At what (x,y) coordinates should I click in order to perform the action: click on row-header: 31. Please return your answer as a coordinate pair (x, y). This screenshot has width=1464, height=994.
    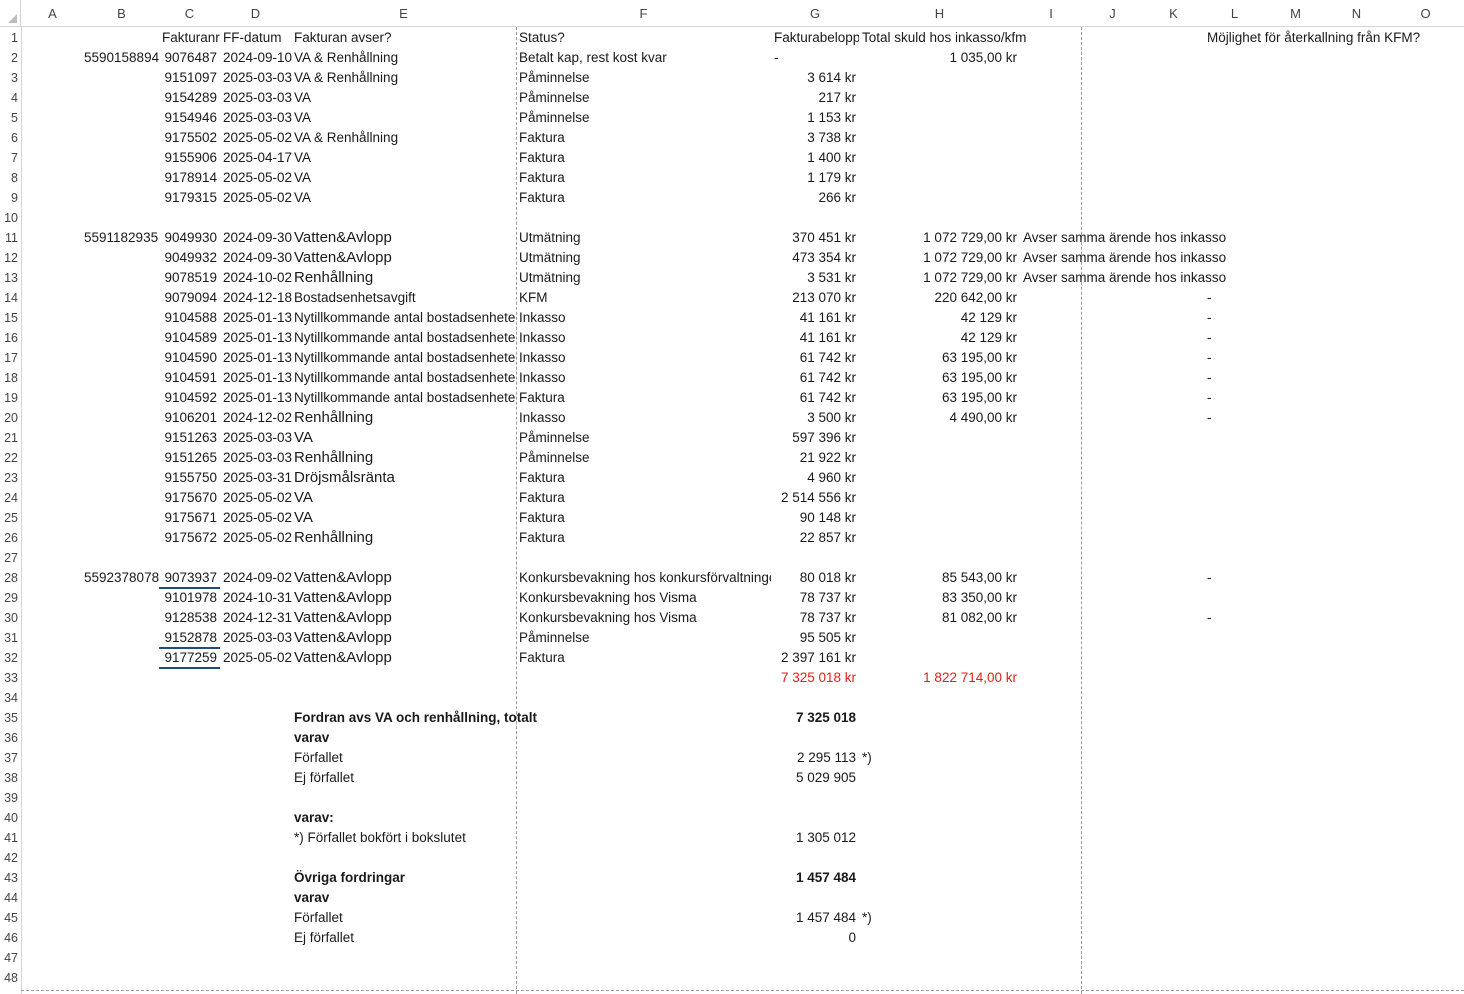
    Looking at the image, I should click on (10, 638).